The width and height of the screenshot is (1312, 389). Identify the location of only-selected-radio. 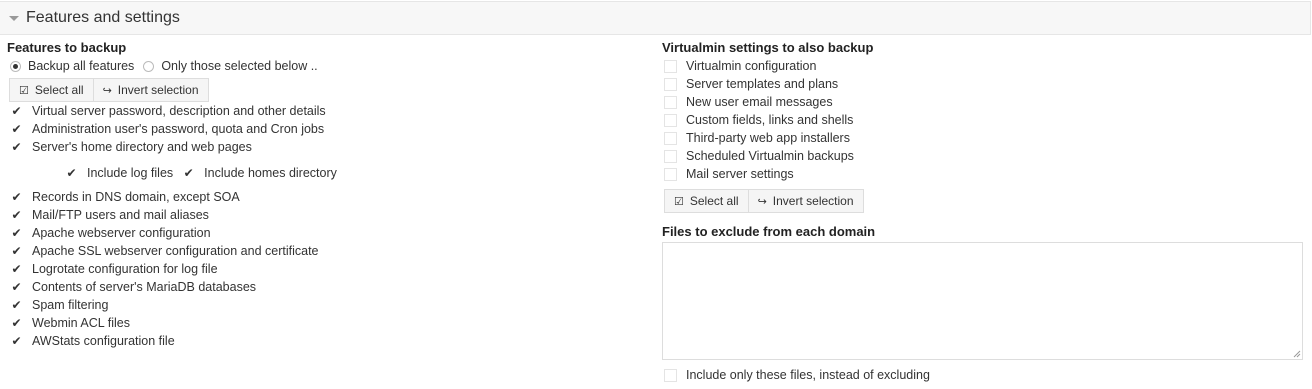
(149, 66).